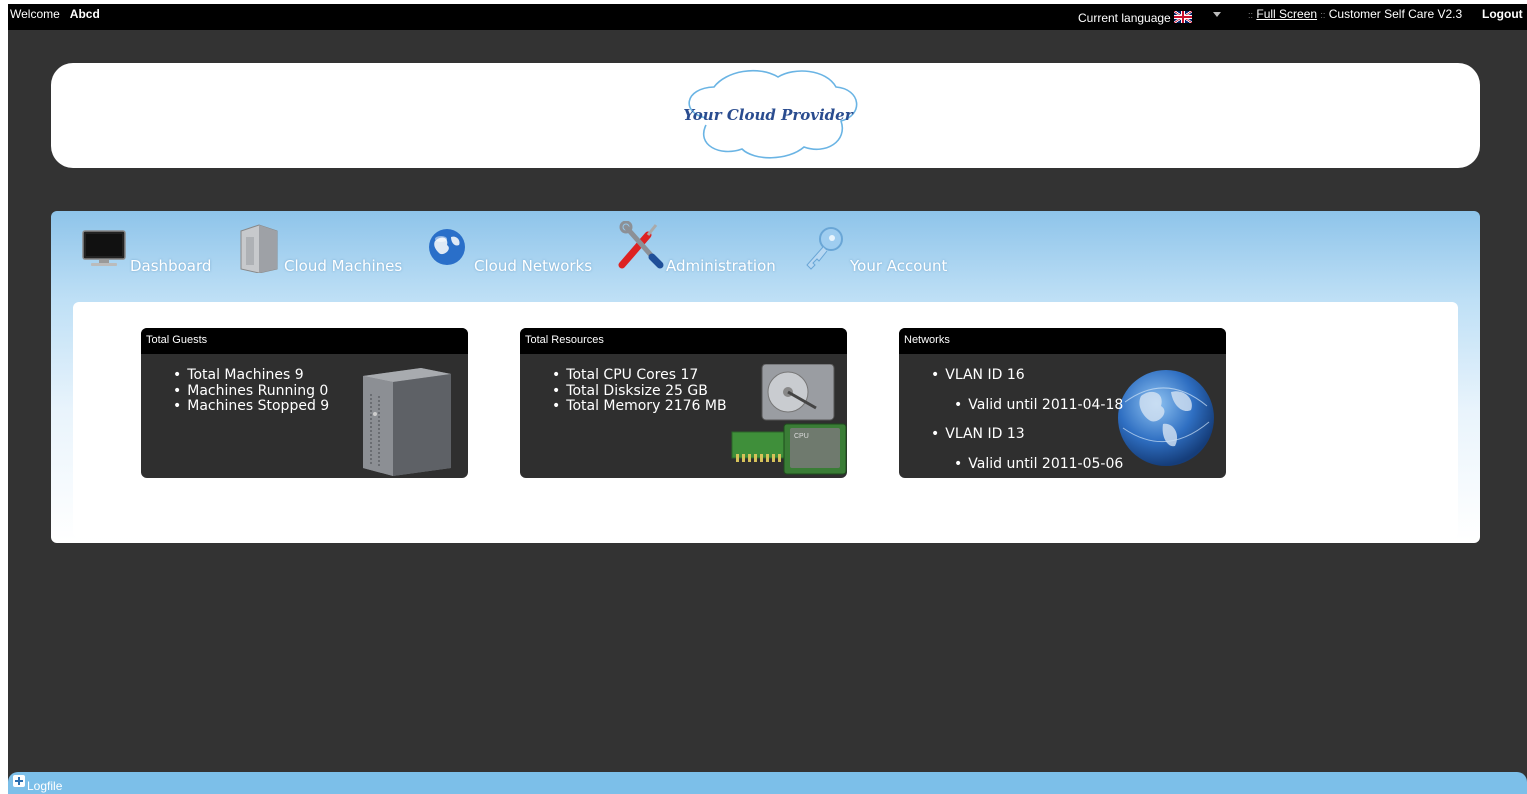 The height and width of the screenshot is (794, 1527). I want to click on logfile-bar: Logfile, so click(767, 783).